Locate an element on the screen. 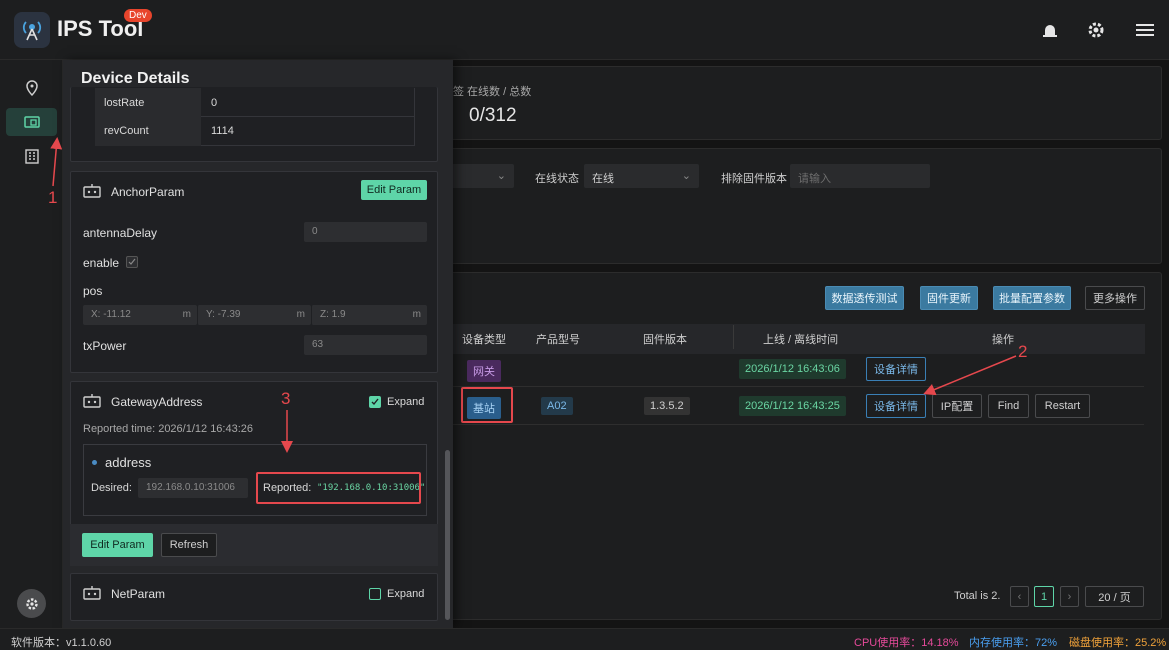 This screenshot has width=1169, height=650. product-model-tag: A02 is located at coordinates (557, 406).